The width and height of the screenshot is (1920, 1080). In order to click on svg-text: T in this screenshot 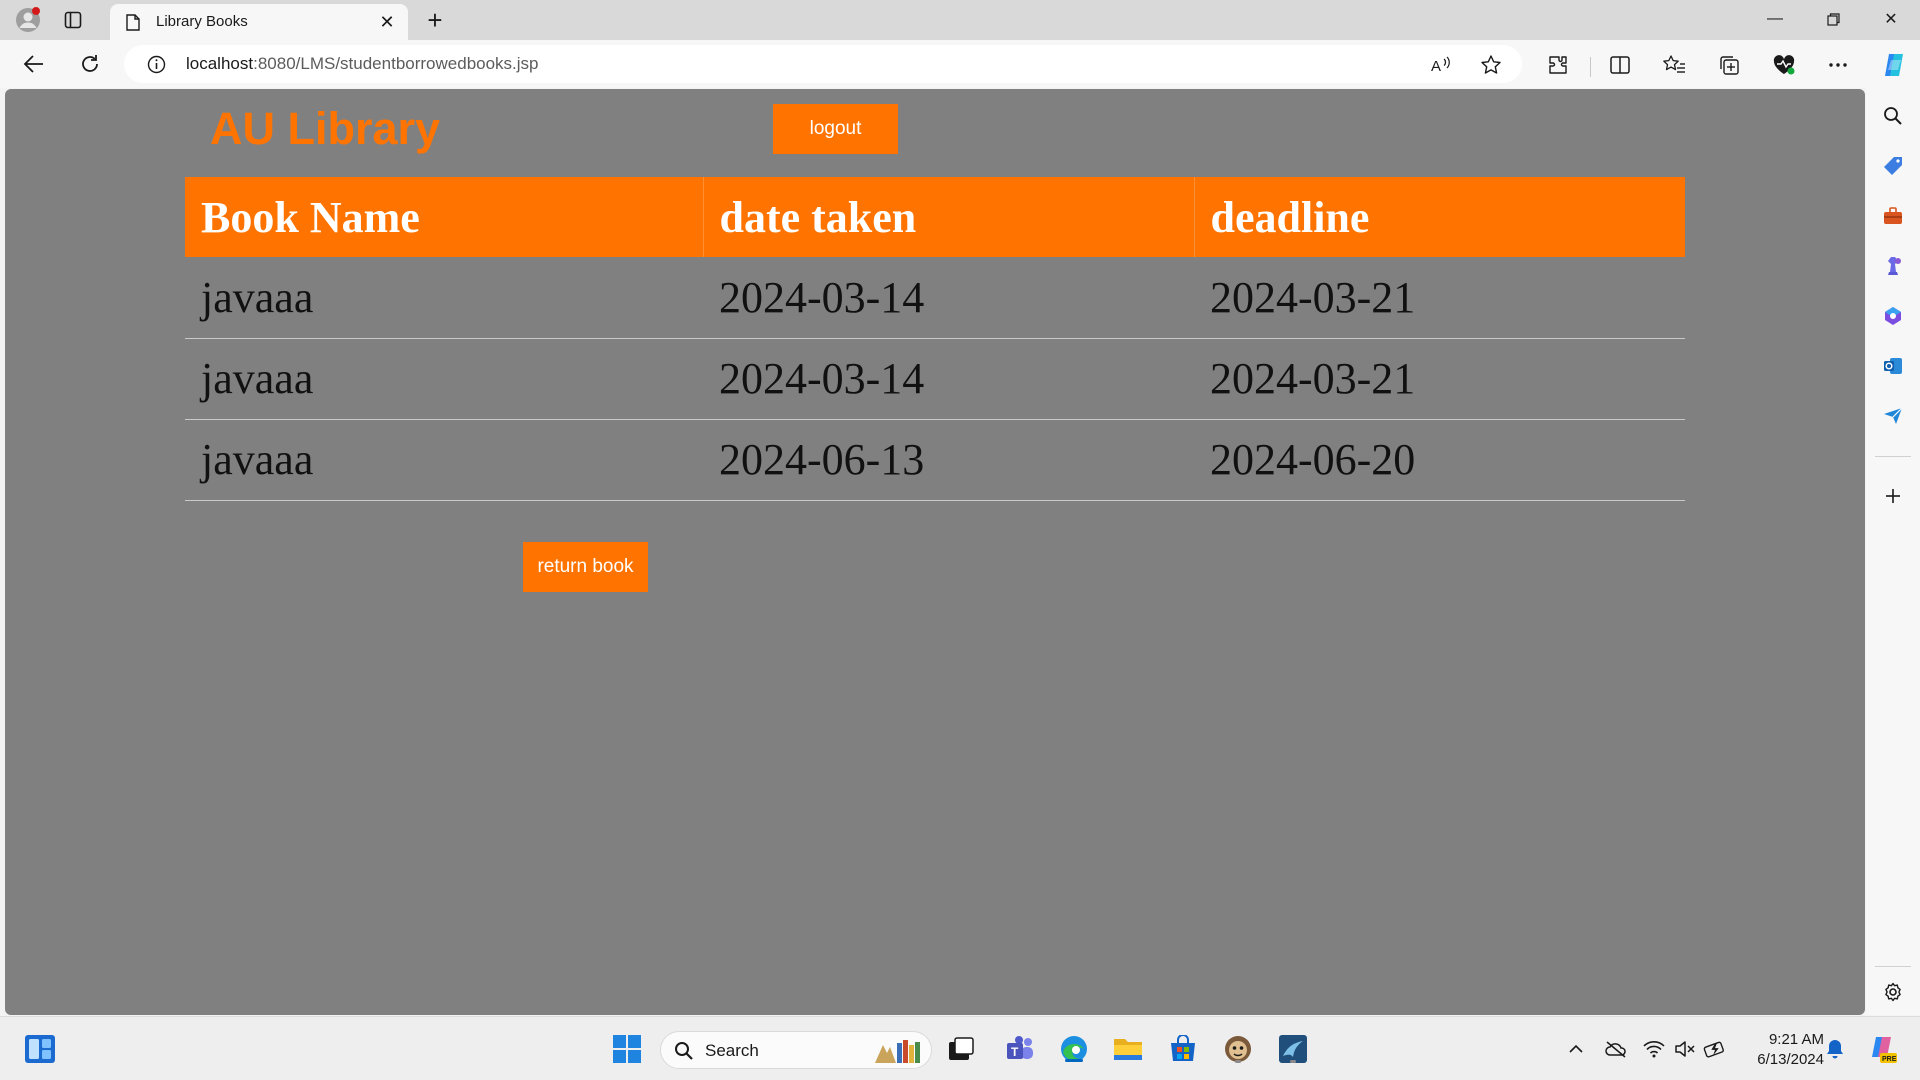, I will do `click(1015, 1052)`.